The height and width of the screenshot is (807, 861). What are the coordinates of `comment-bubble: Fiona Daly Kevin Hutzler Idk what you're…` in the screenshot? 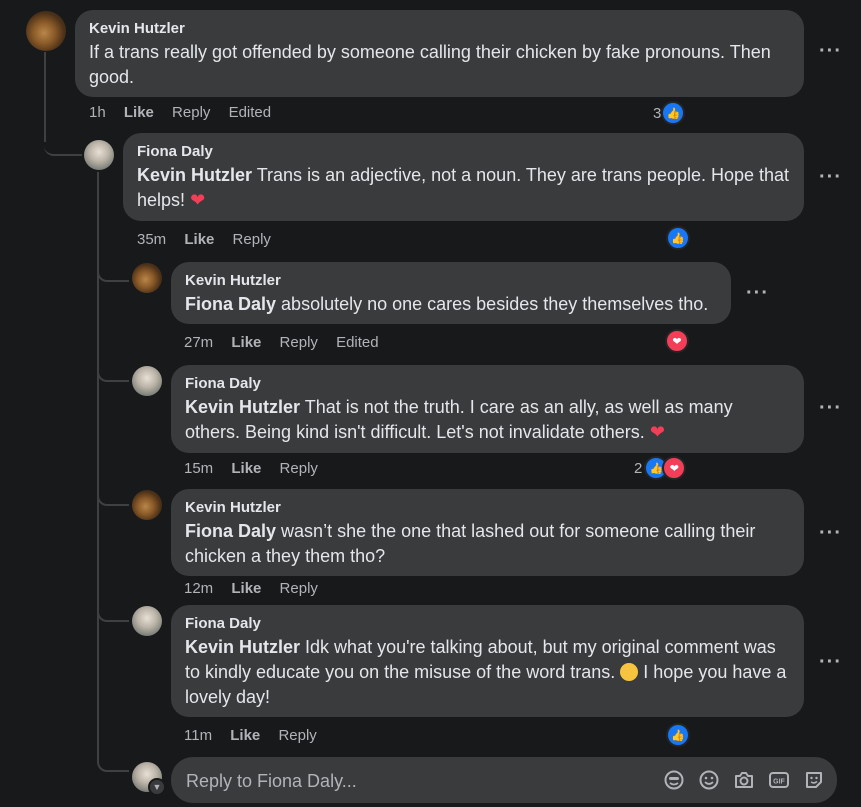 It's located at (487, 661).